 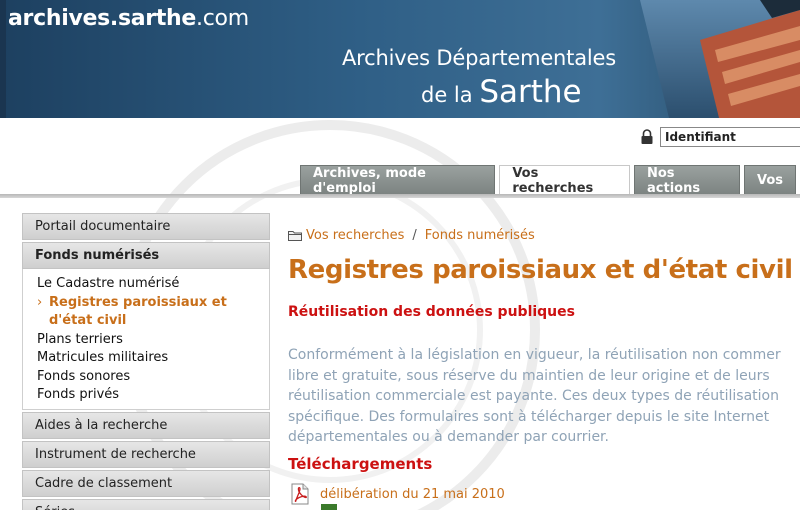 I want to click on sidebar-item-fonds-numerises: Fonds numérisés, so click(x=146, y=255).